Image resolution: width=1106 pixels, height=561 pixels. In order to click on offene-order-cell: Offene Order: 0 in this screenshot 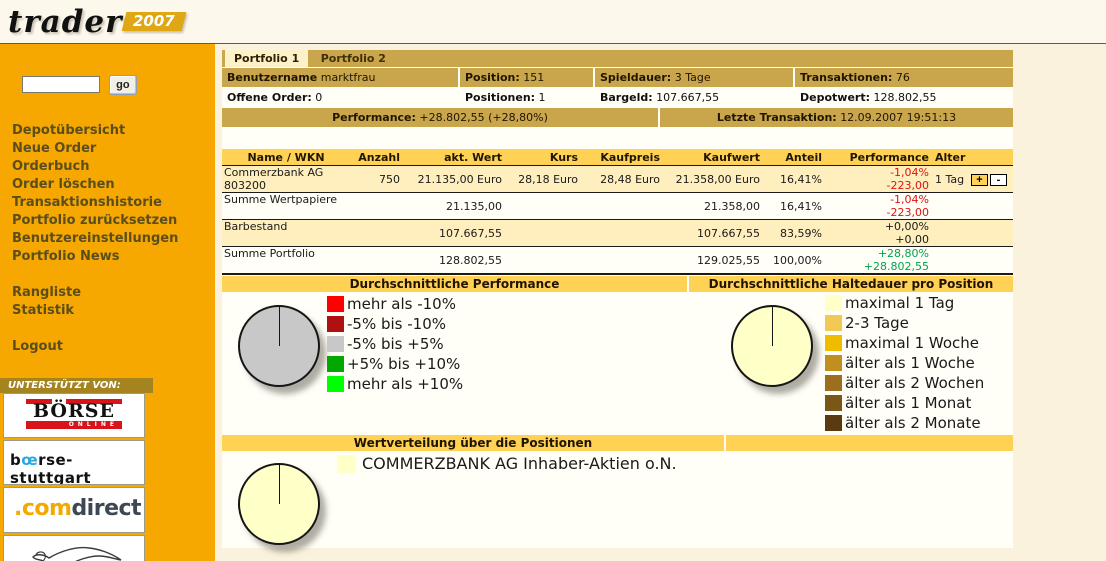, I will do `click(340, 97)`.